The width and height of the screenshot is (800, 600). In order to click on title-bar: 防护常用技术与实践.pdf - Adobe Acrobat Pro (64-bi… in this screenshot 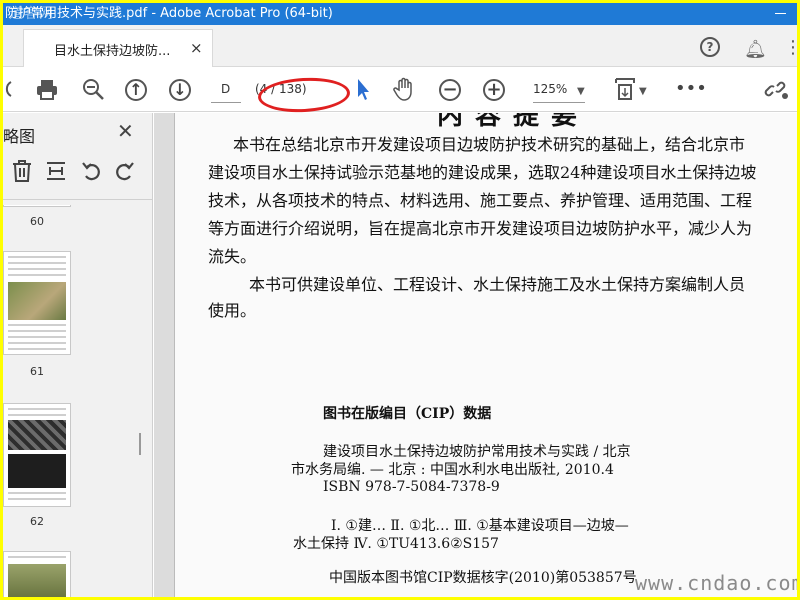, I will do `click(400, 14)`.